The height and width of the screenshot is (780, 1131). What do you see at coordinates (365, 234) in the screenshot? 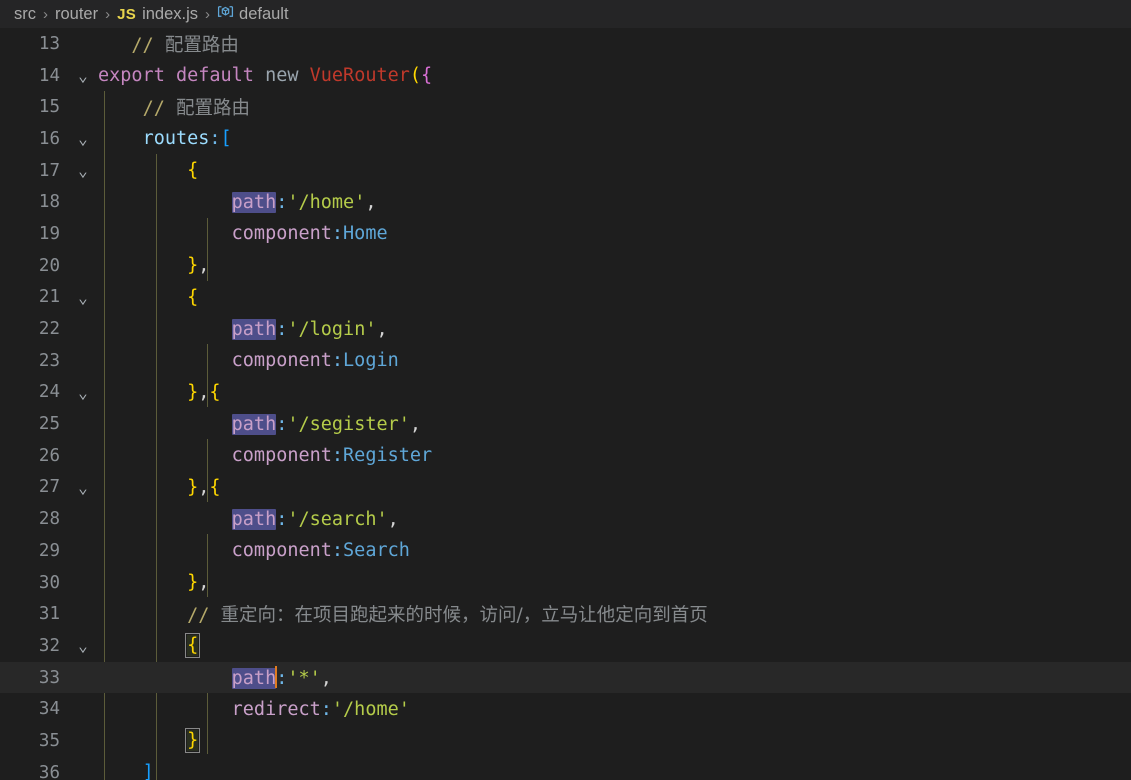
I see `route-component: Home` at bounding box center [365, 234].